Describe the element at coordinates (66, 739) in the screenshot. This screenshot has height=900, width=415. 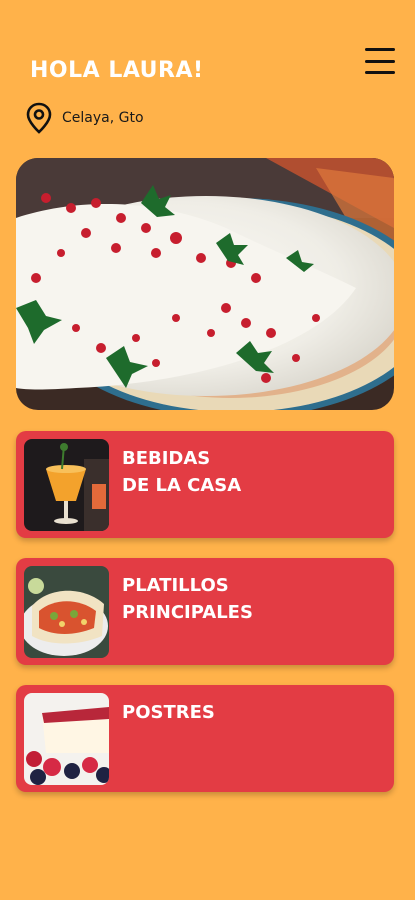
I see `postres-thumbnail` at that location.